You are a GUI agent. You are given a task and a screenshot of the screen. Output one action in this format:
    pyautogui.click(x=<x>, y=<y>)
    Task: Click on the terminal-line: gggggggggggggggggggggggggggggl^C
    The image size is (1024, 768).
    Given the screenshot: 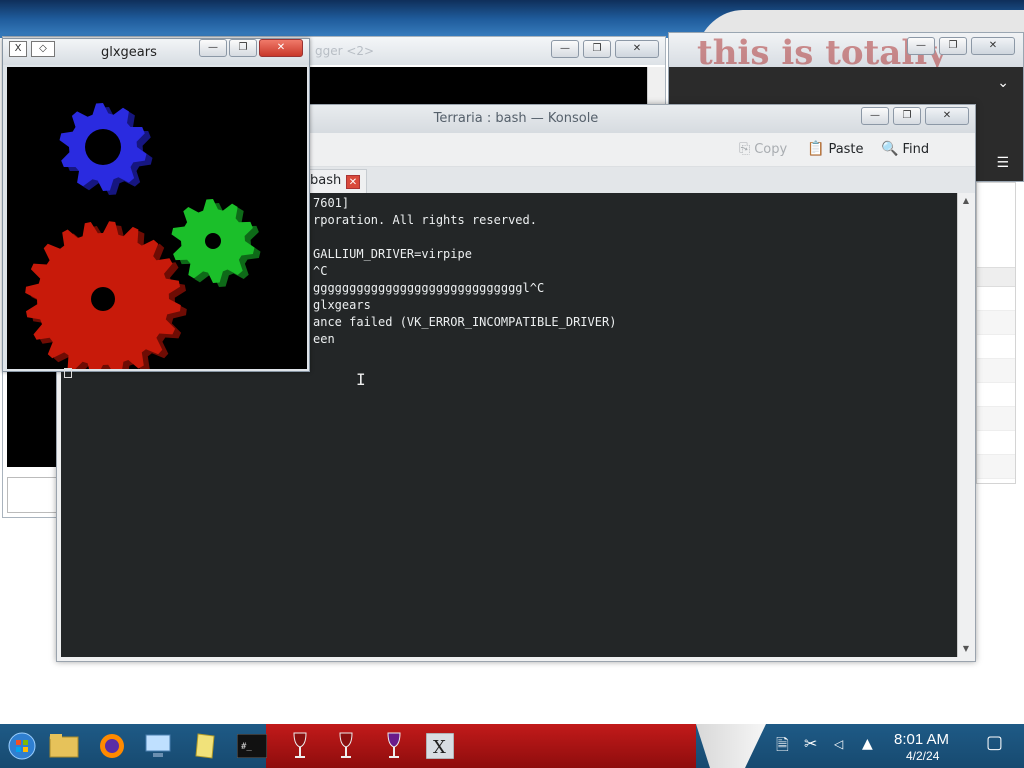 What is the action you would take?
    pyautogui.click(x=429, y=288)
    